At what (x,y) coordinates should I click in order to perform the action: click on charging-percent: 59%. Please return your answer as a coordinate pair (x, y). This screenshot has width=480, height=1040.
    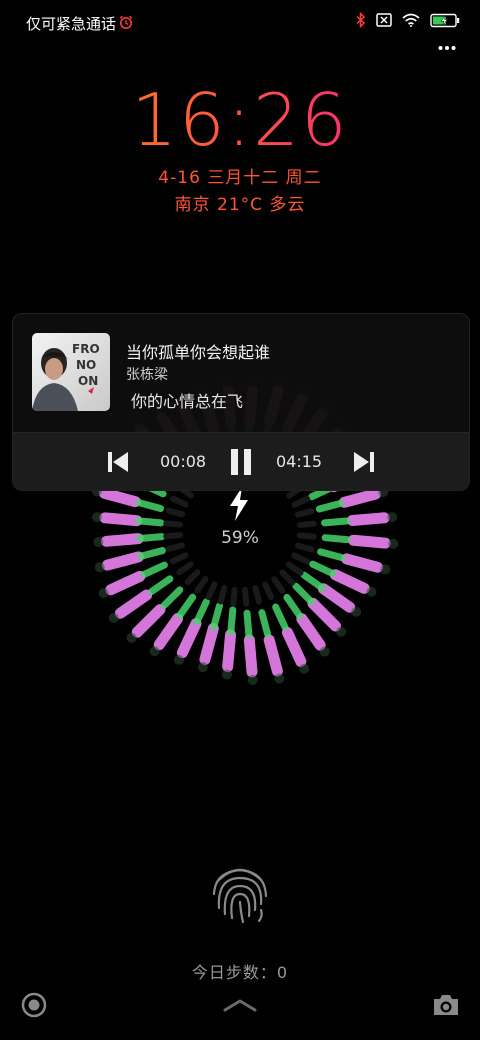
    Looking at the image, I should click on (240, 538).